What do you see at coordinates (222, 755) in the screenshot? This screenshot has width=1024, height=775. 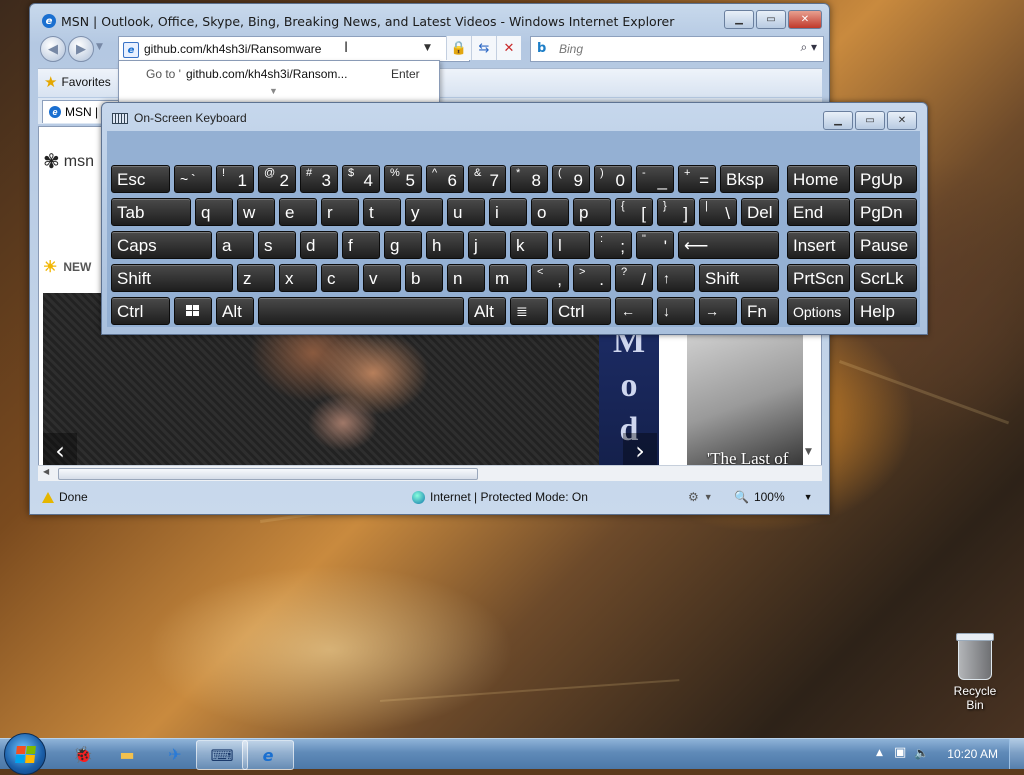 I see `on-screen-keyboard-taskbar-button: ⌨` at bounding box center [222, 755].